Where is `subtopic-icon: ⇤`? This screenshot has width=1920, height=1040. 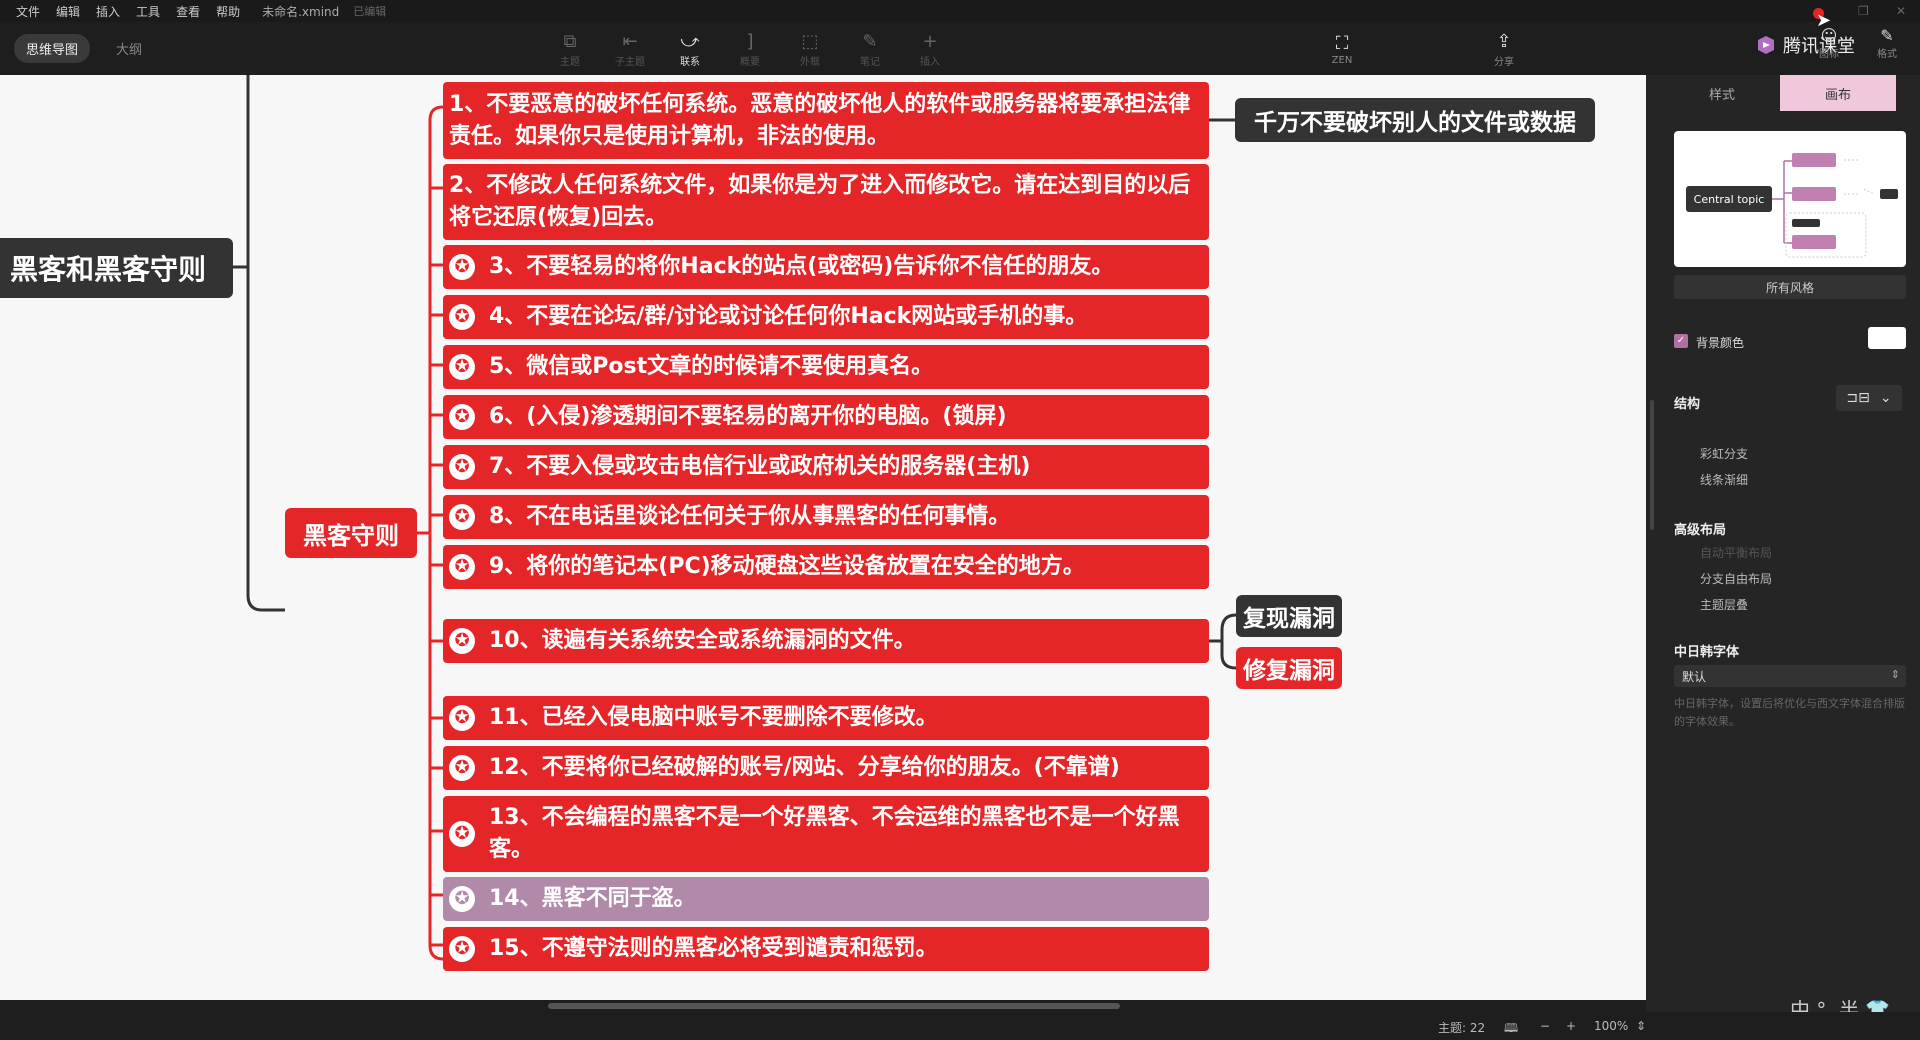 subtopic-icon: ⇤ is located at coordinates (630, 41).